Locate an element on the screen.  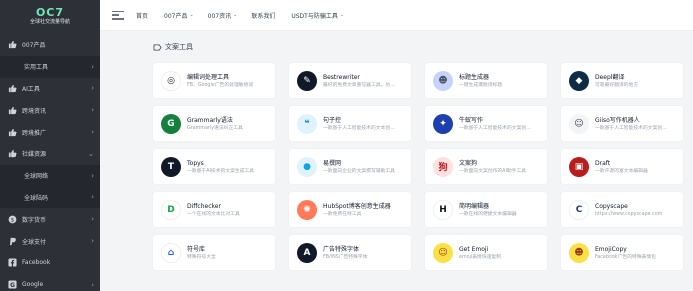
tool-card: H 简明编辑器 一款在线的便捷文本编辑器 is located at coordinates (486, 209).